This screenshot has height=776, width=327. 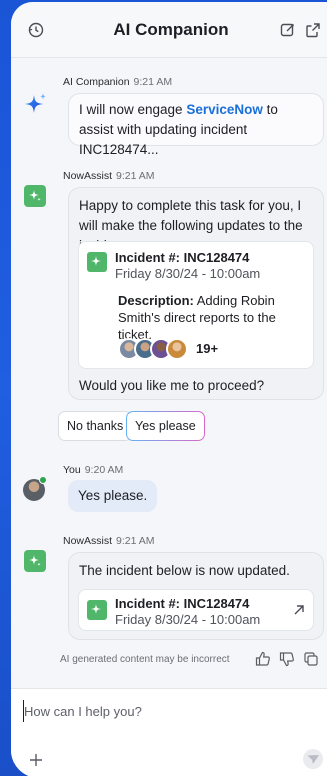 What do you see at coordinates (113, 496) in the screenshot?
I see `user-message: Yes please.` at bounding box center [113, 496].